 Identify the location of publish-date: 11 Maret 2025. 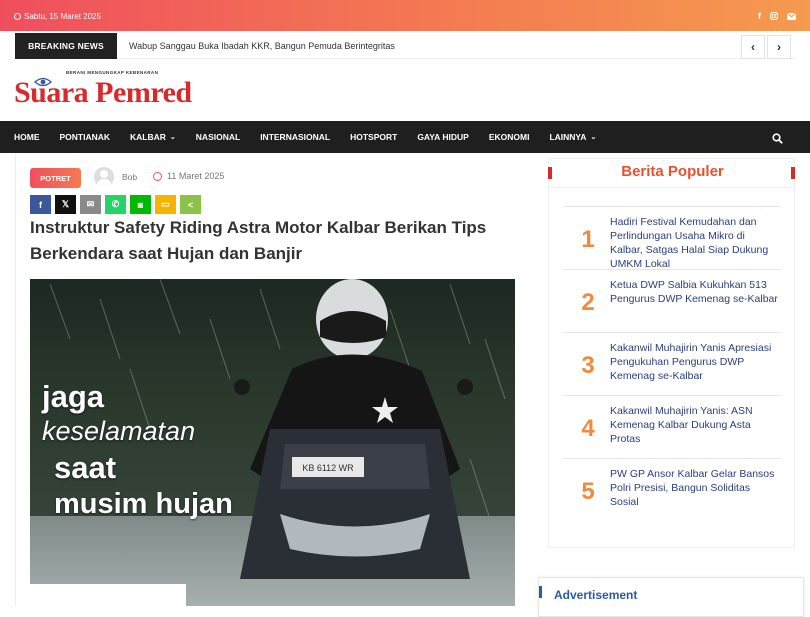
(188, 176).